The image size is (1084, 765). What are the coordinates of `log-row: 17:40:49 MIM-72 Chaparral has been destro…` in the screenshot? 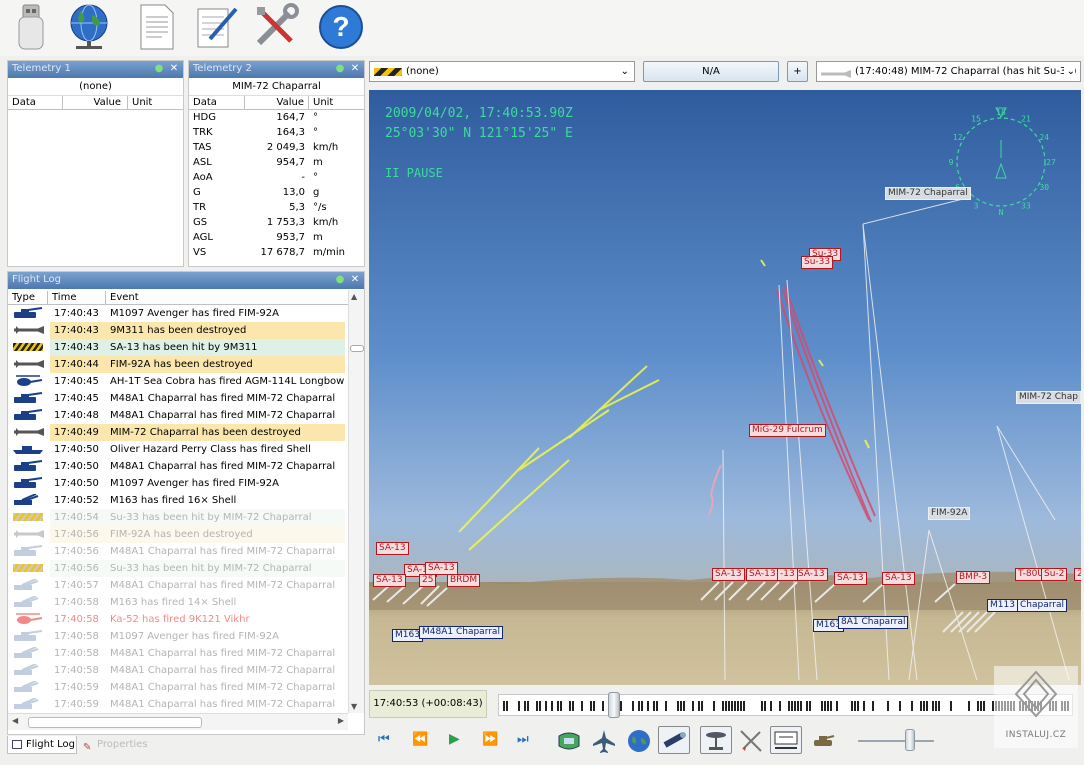 It's located at (178, 432).